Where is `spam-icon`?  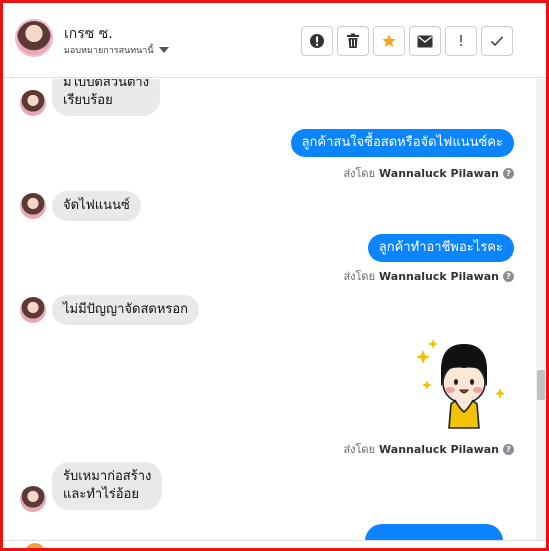
spam-icon is located at coordinates (317, 41).